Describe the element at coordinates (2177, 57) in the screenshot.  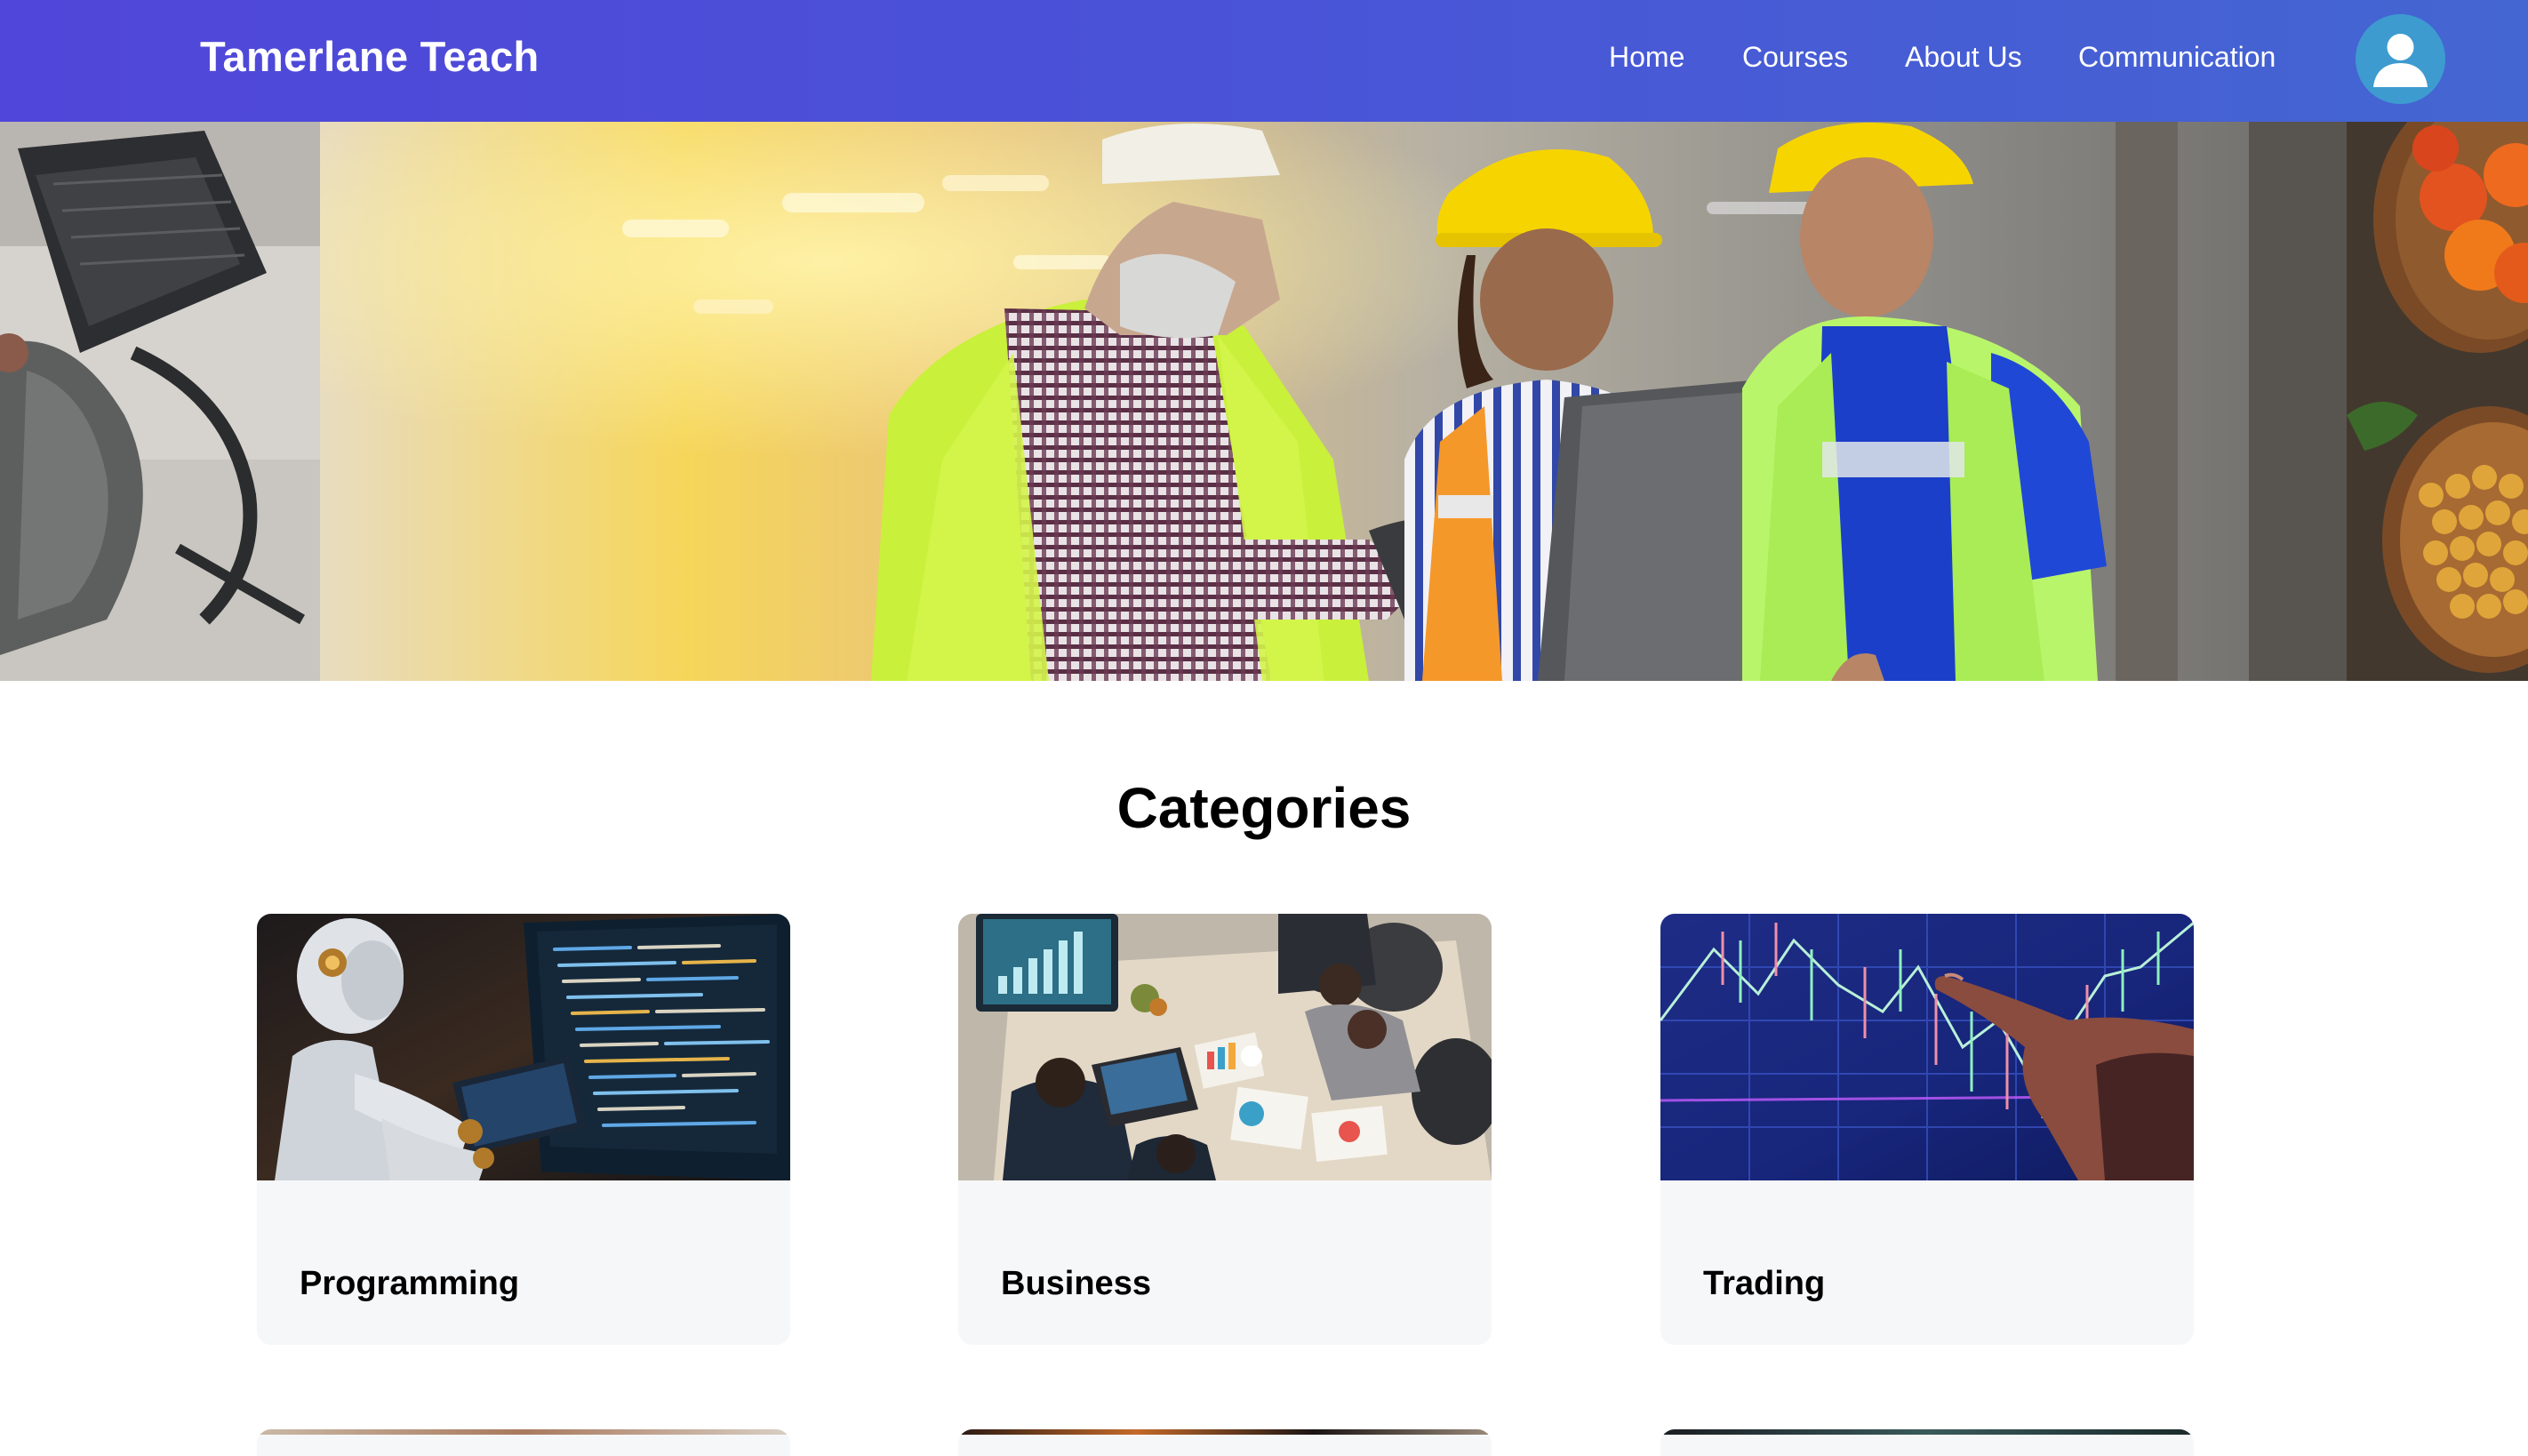
I see `nav-communication-link: Communication` at that location.